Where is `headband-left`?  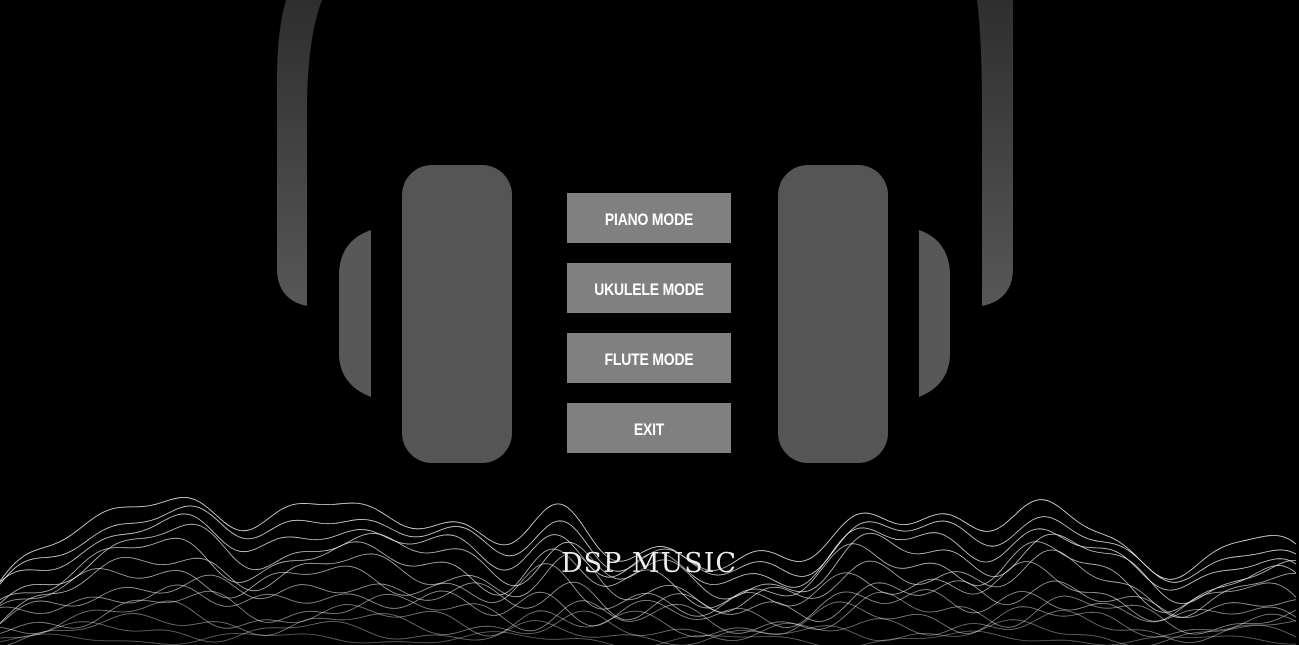 headband-left is located at coordinates (299, 153).